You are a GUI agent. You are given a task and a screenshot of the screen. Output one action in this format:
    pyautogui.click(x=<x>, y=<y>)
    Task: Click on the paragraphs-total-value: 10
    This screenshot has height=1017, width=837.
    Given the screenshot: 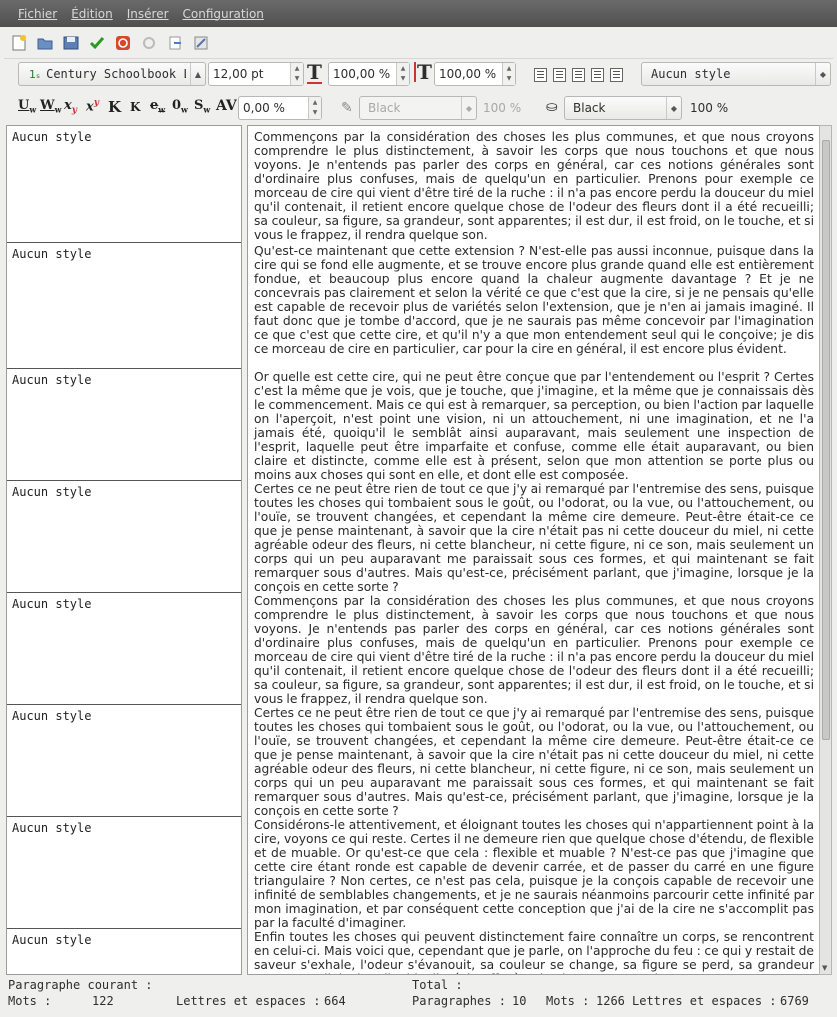 What is the action you would take?
    pyautogui.click(x=519, y=1001)
    